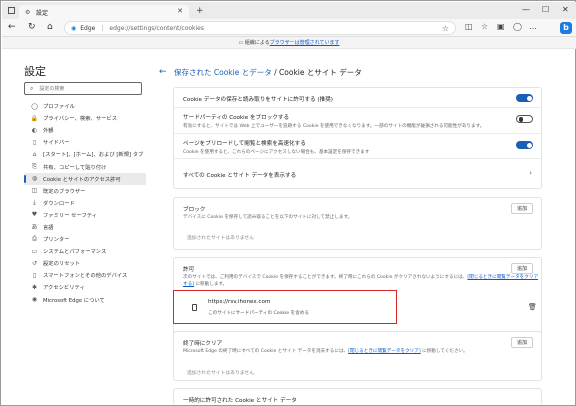  I want to click on sidebar-item-label: アクセシビリティ, so click(64, 288).